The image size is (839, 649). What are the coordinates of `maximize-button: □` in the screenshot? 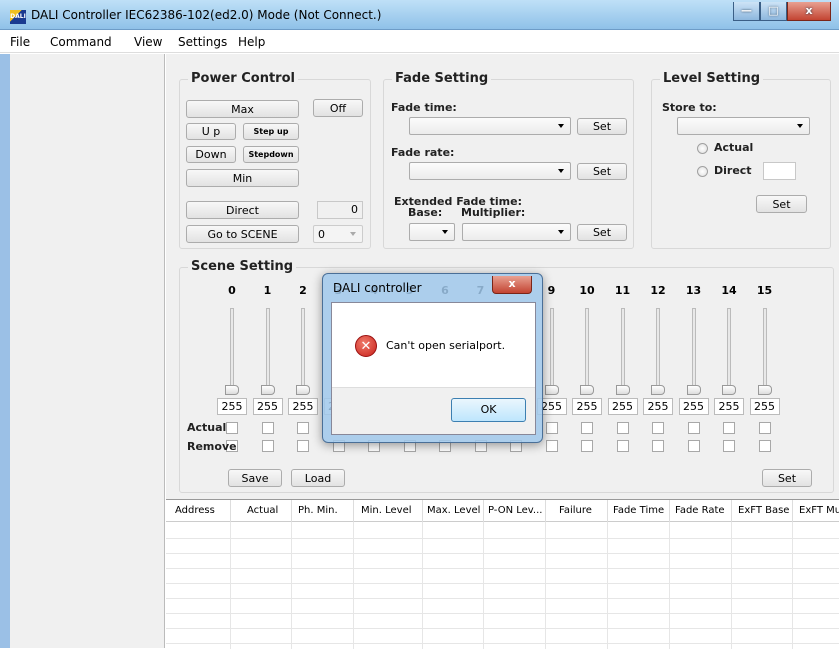 It's located at (773, 11).